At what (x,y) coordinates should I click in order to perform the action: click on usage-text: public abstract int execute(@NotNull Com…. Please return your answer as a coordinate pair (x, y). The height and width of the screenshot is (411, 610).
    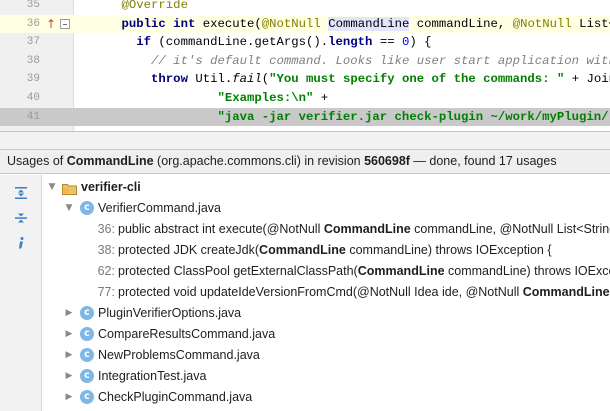
    Looking at the image, I should click on (364, 229).